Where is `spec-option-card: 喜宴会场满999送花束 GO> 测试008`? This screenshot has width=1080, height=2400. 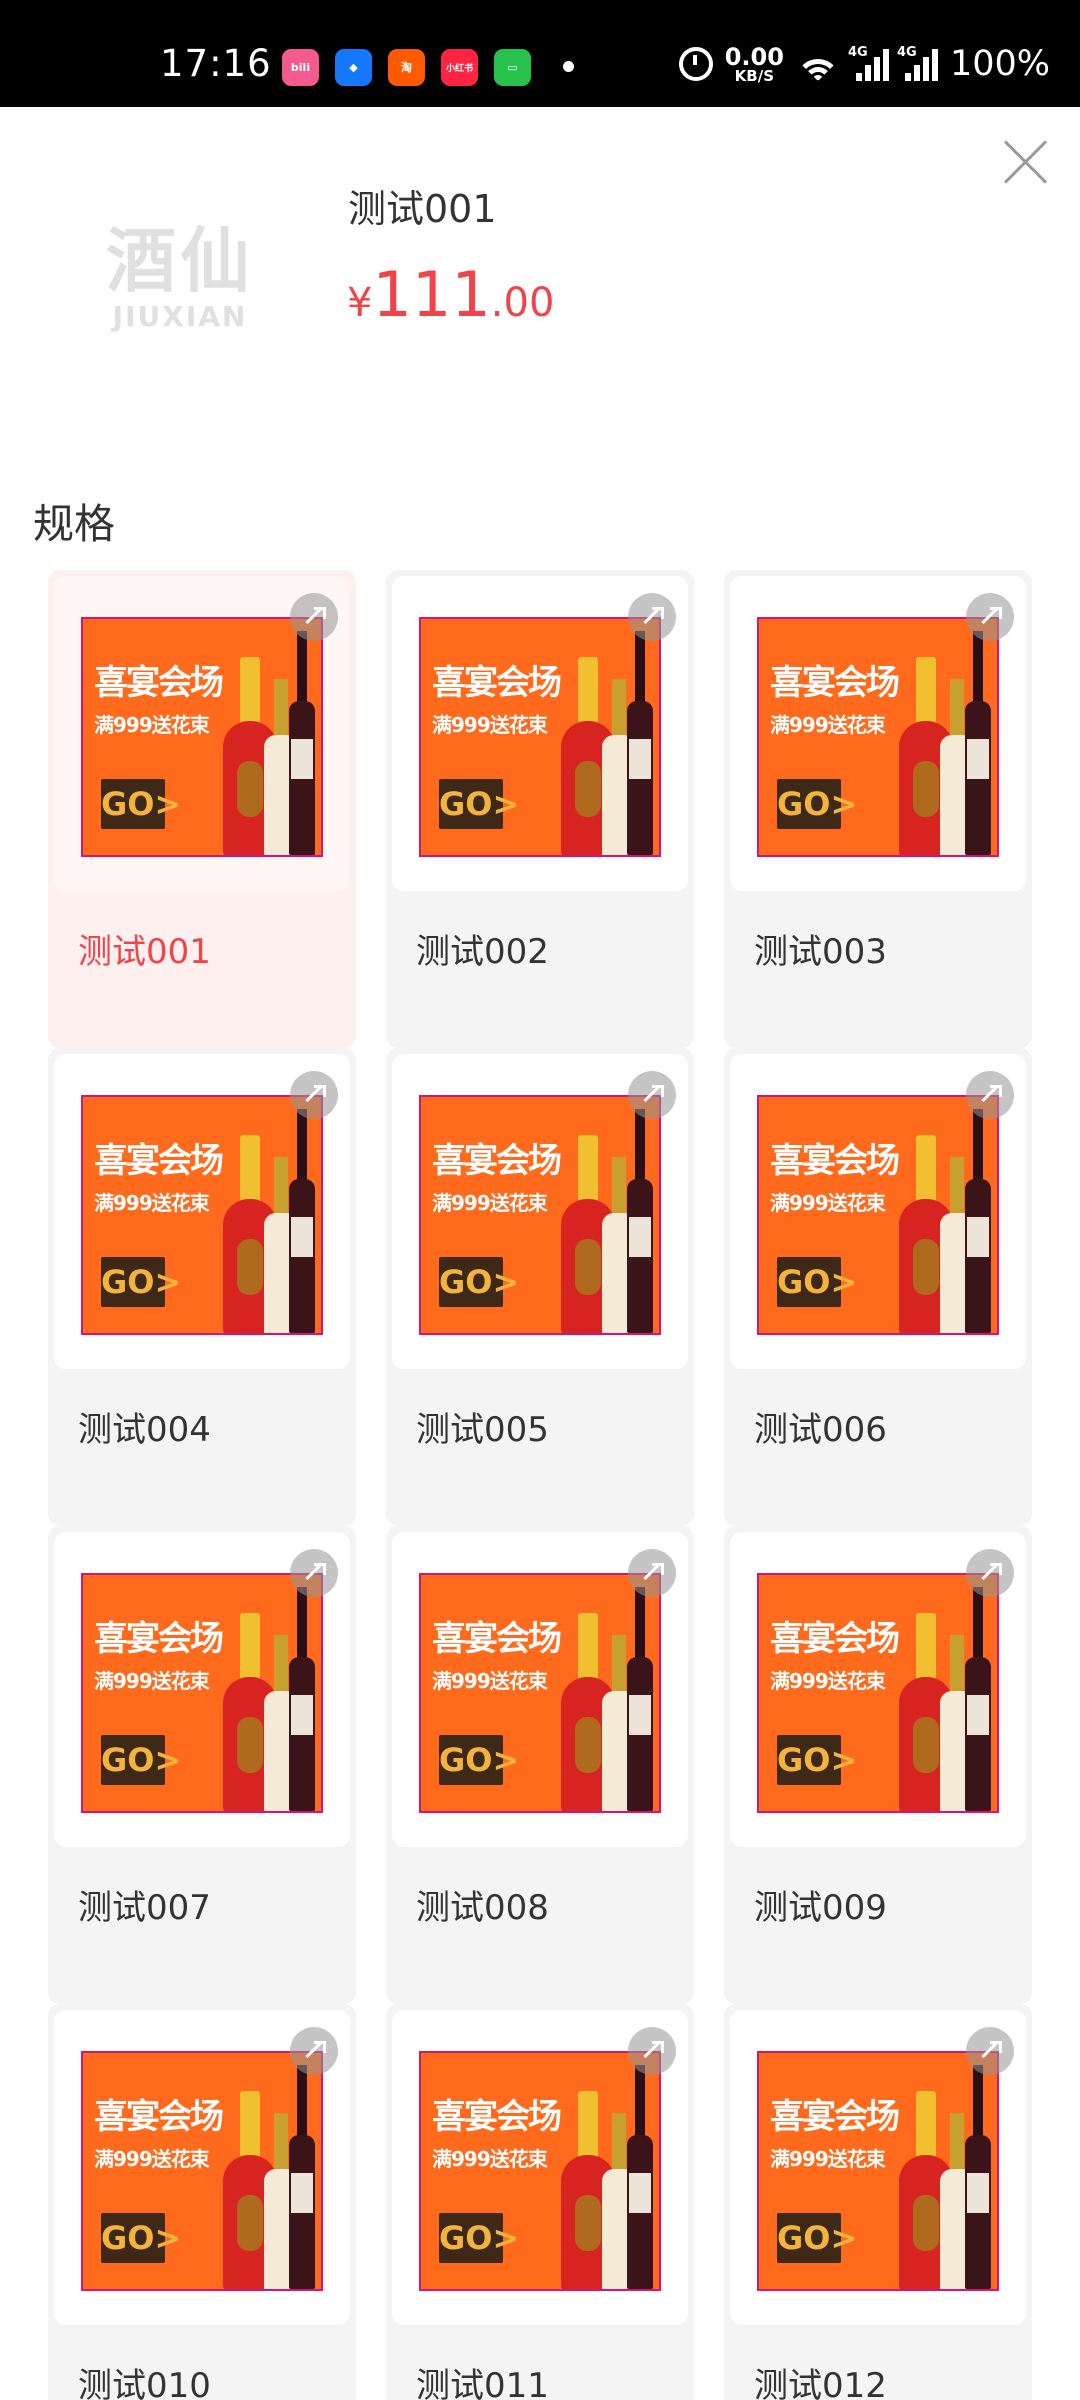
spec-option-card: 喜宴会场满999送花束 GO> 测试008 is located at coordinates (540, 1765).